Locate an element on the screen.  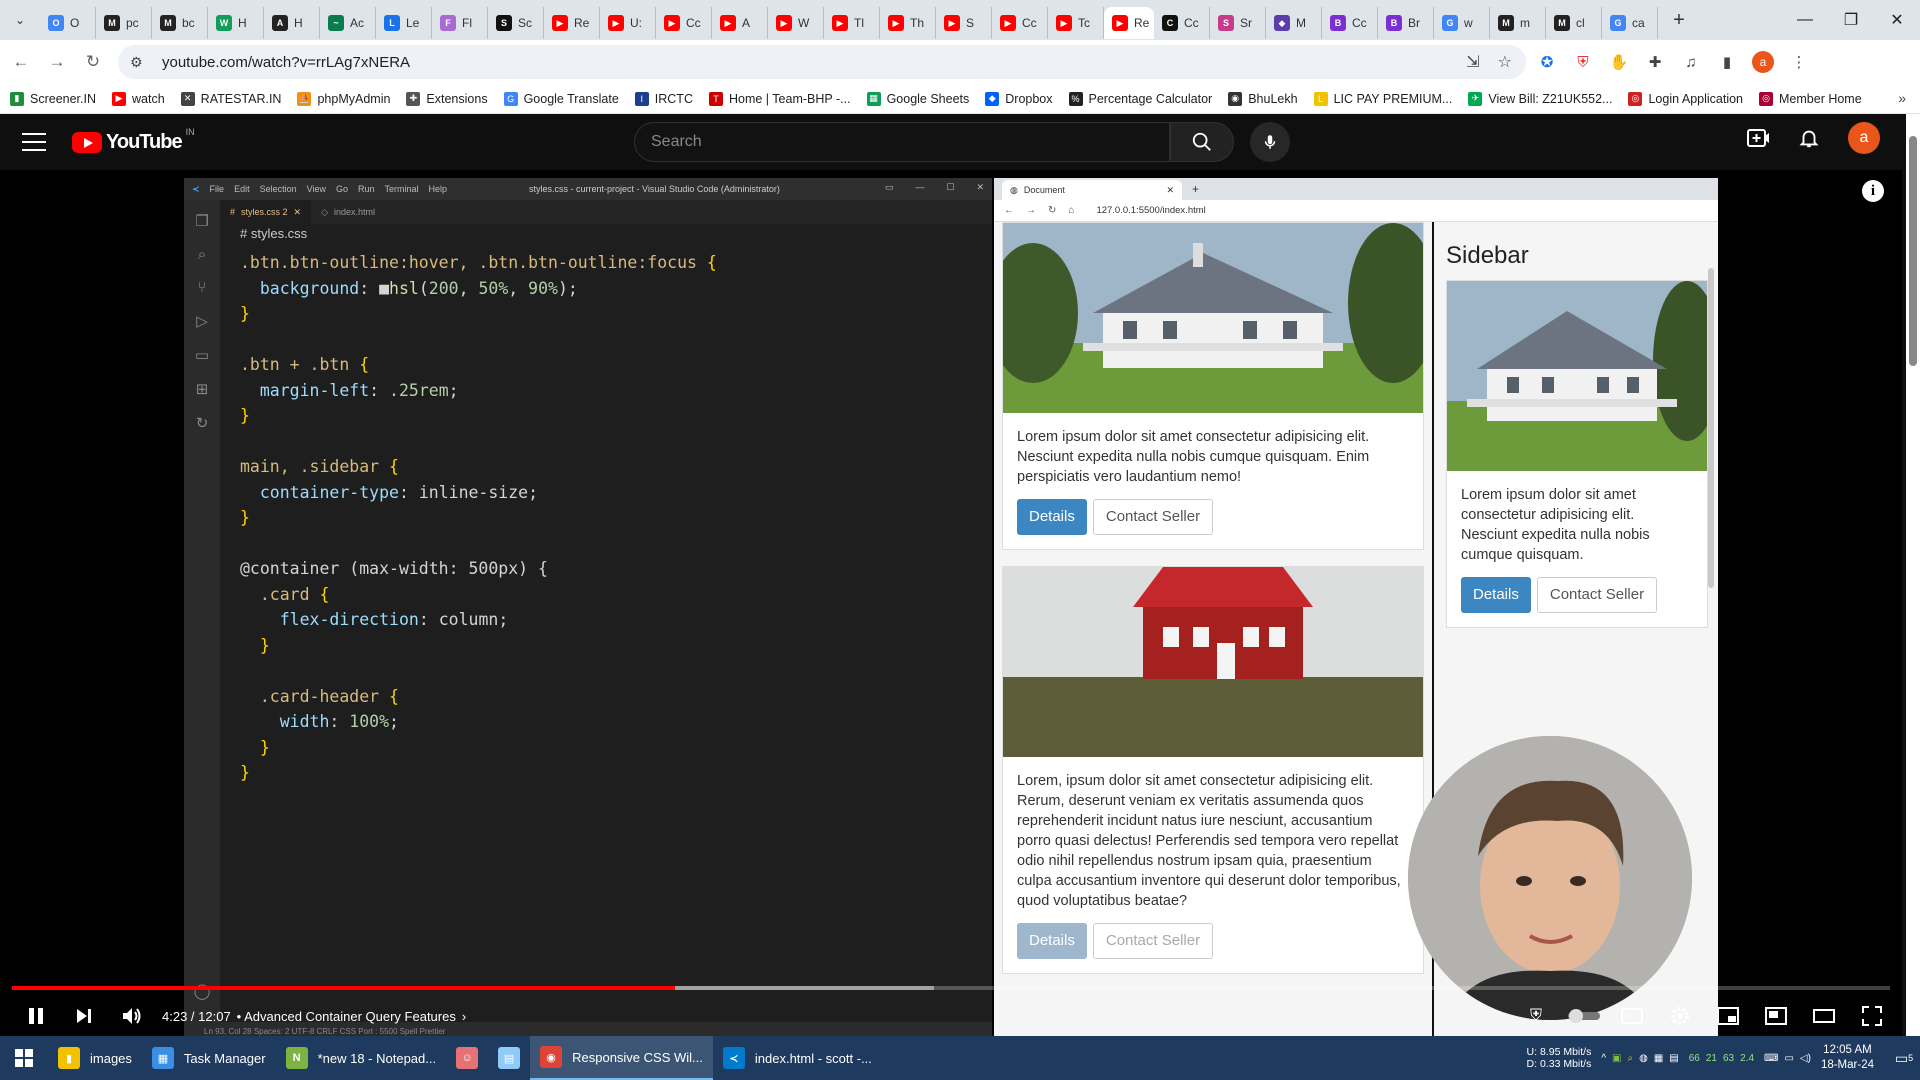
search-input is located at coordinates (910, 142).